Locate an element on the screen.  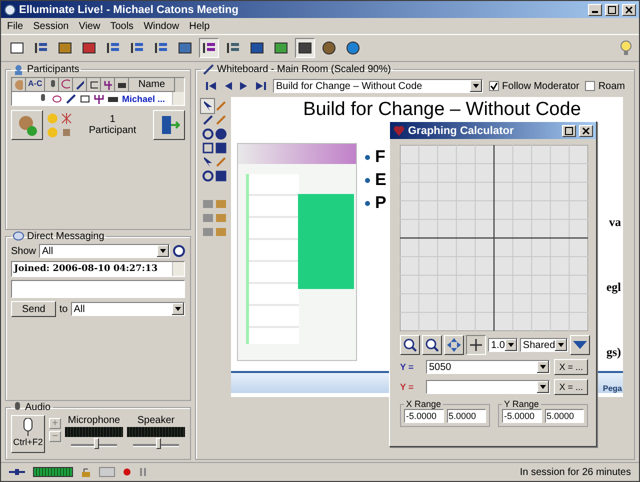
line-icon is located at coordinates (208, 120).